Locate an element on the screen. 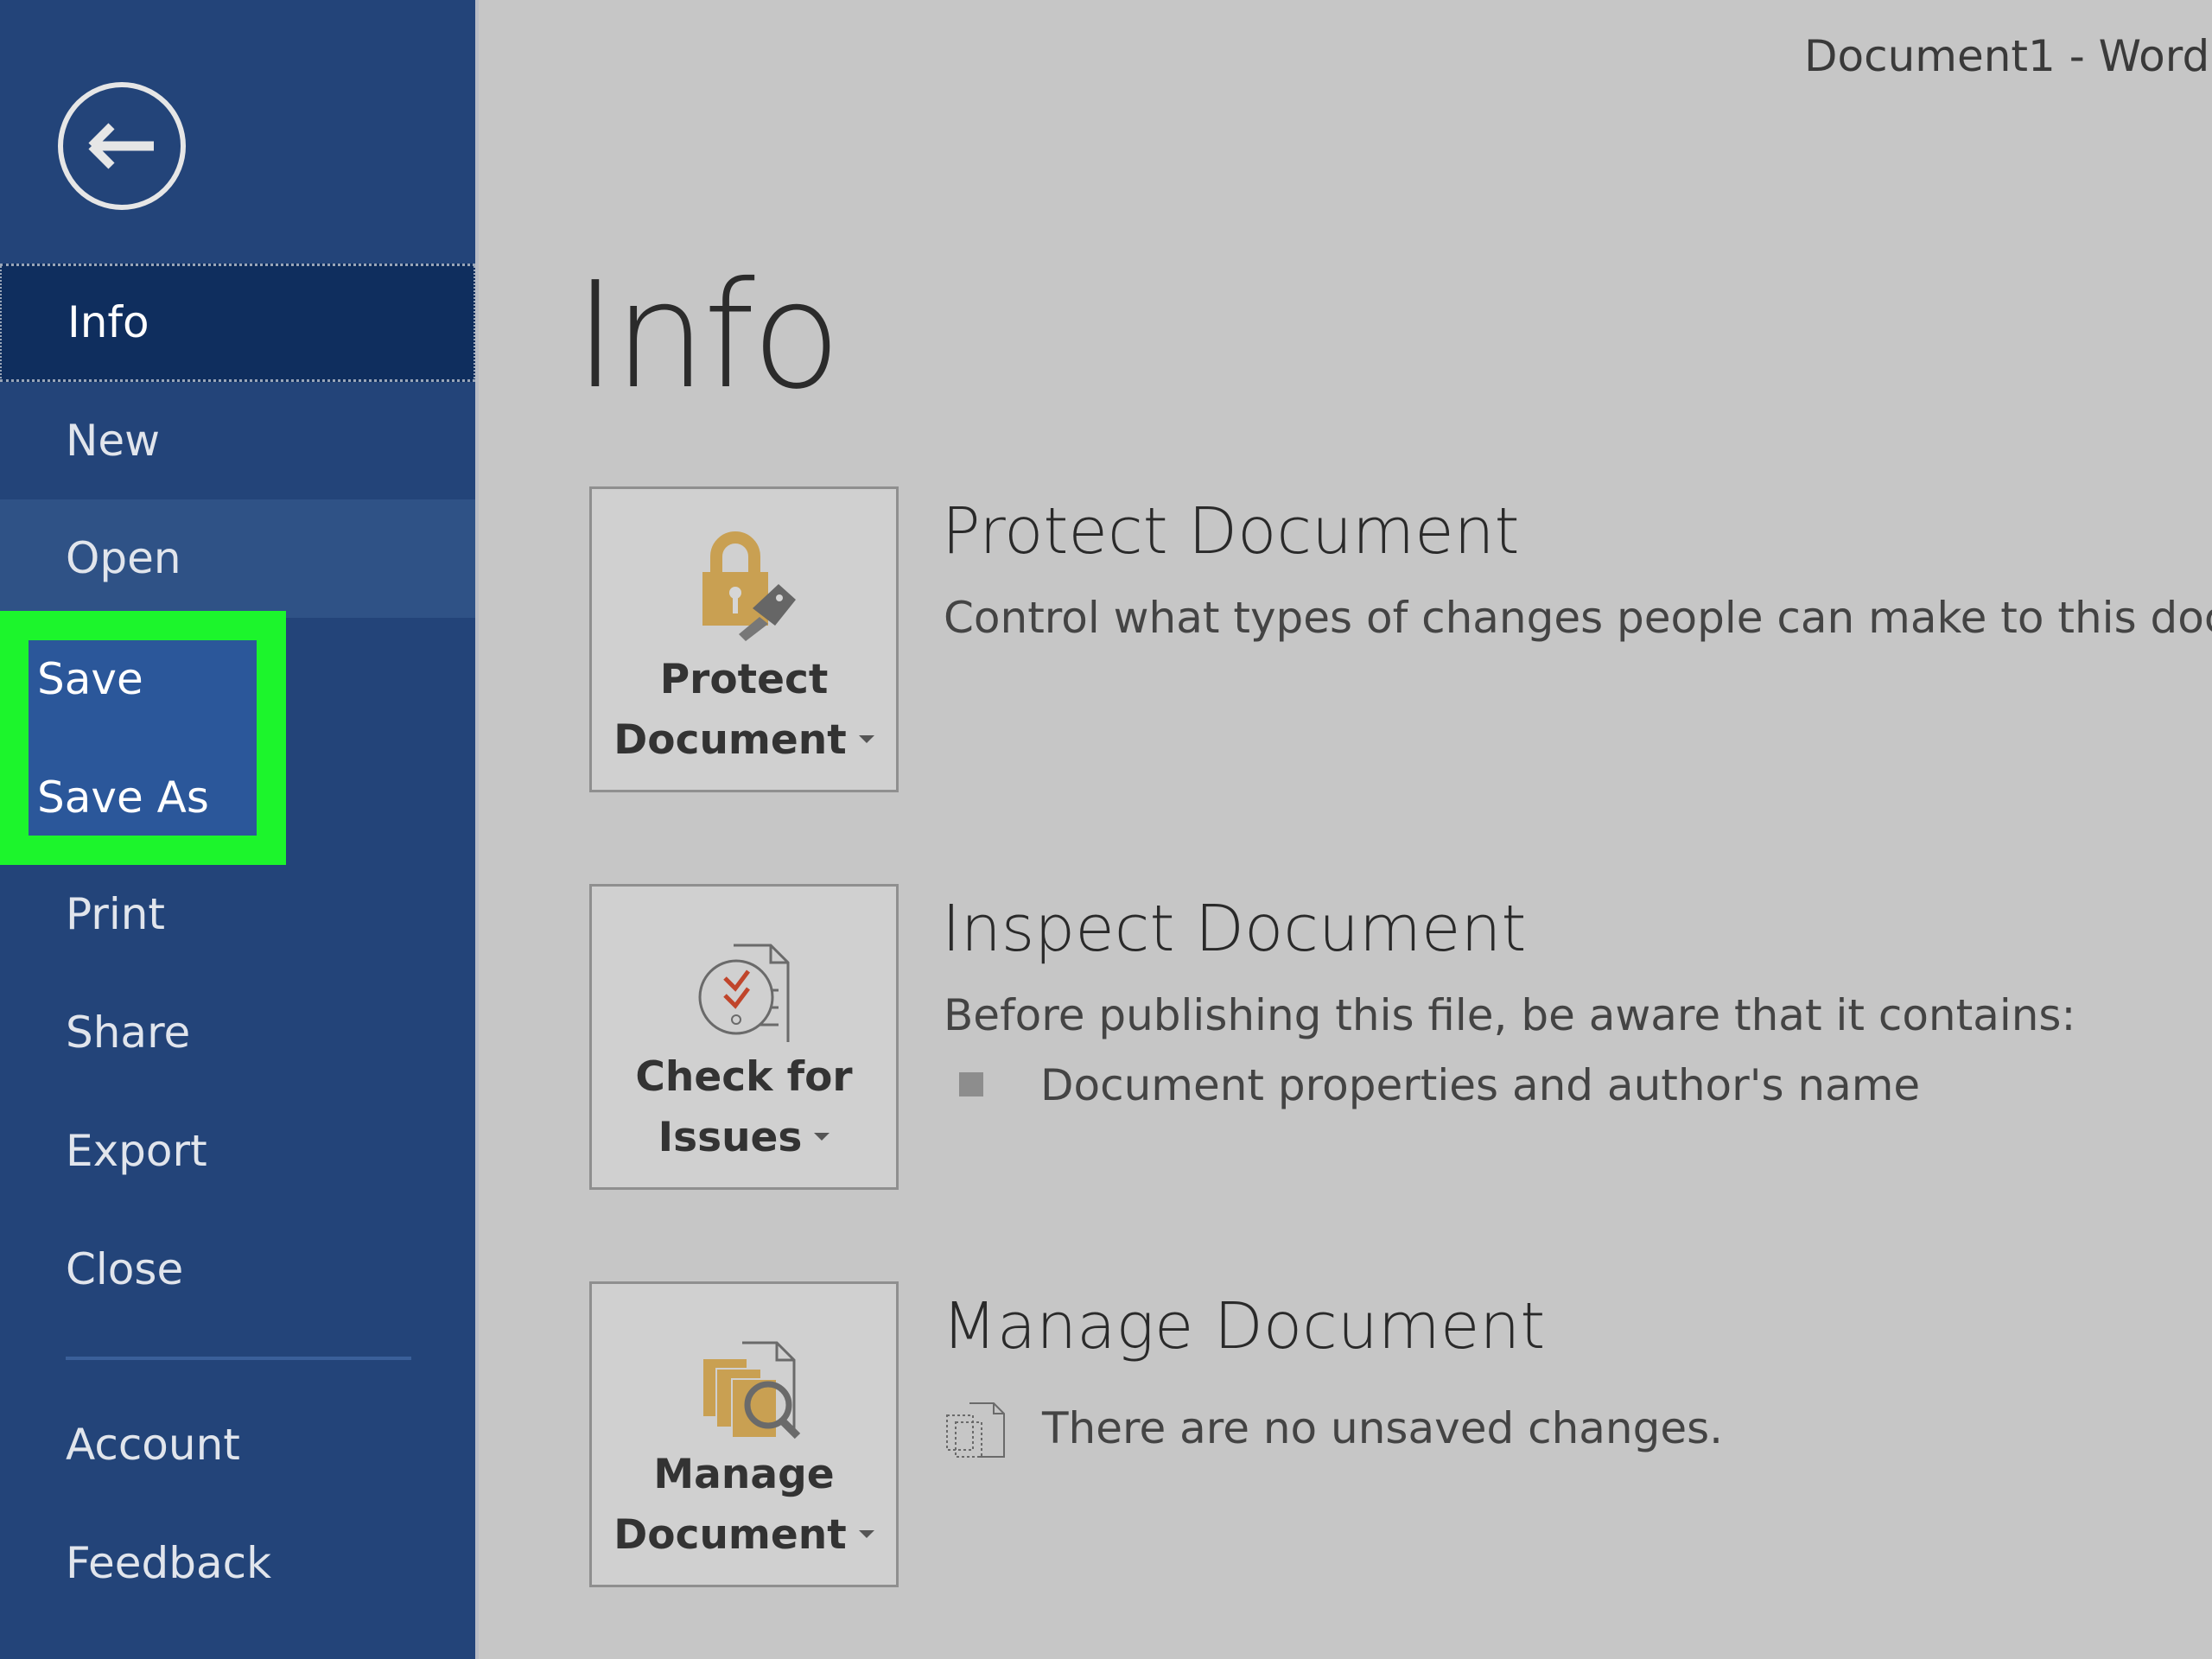 The height and width of the screenshot is (1659, 2212). protect-document-button: Protect Document is located at coordinates (744, 639).